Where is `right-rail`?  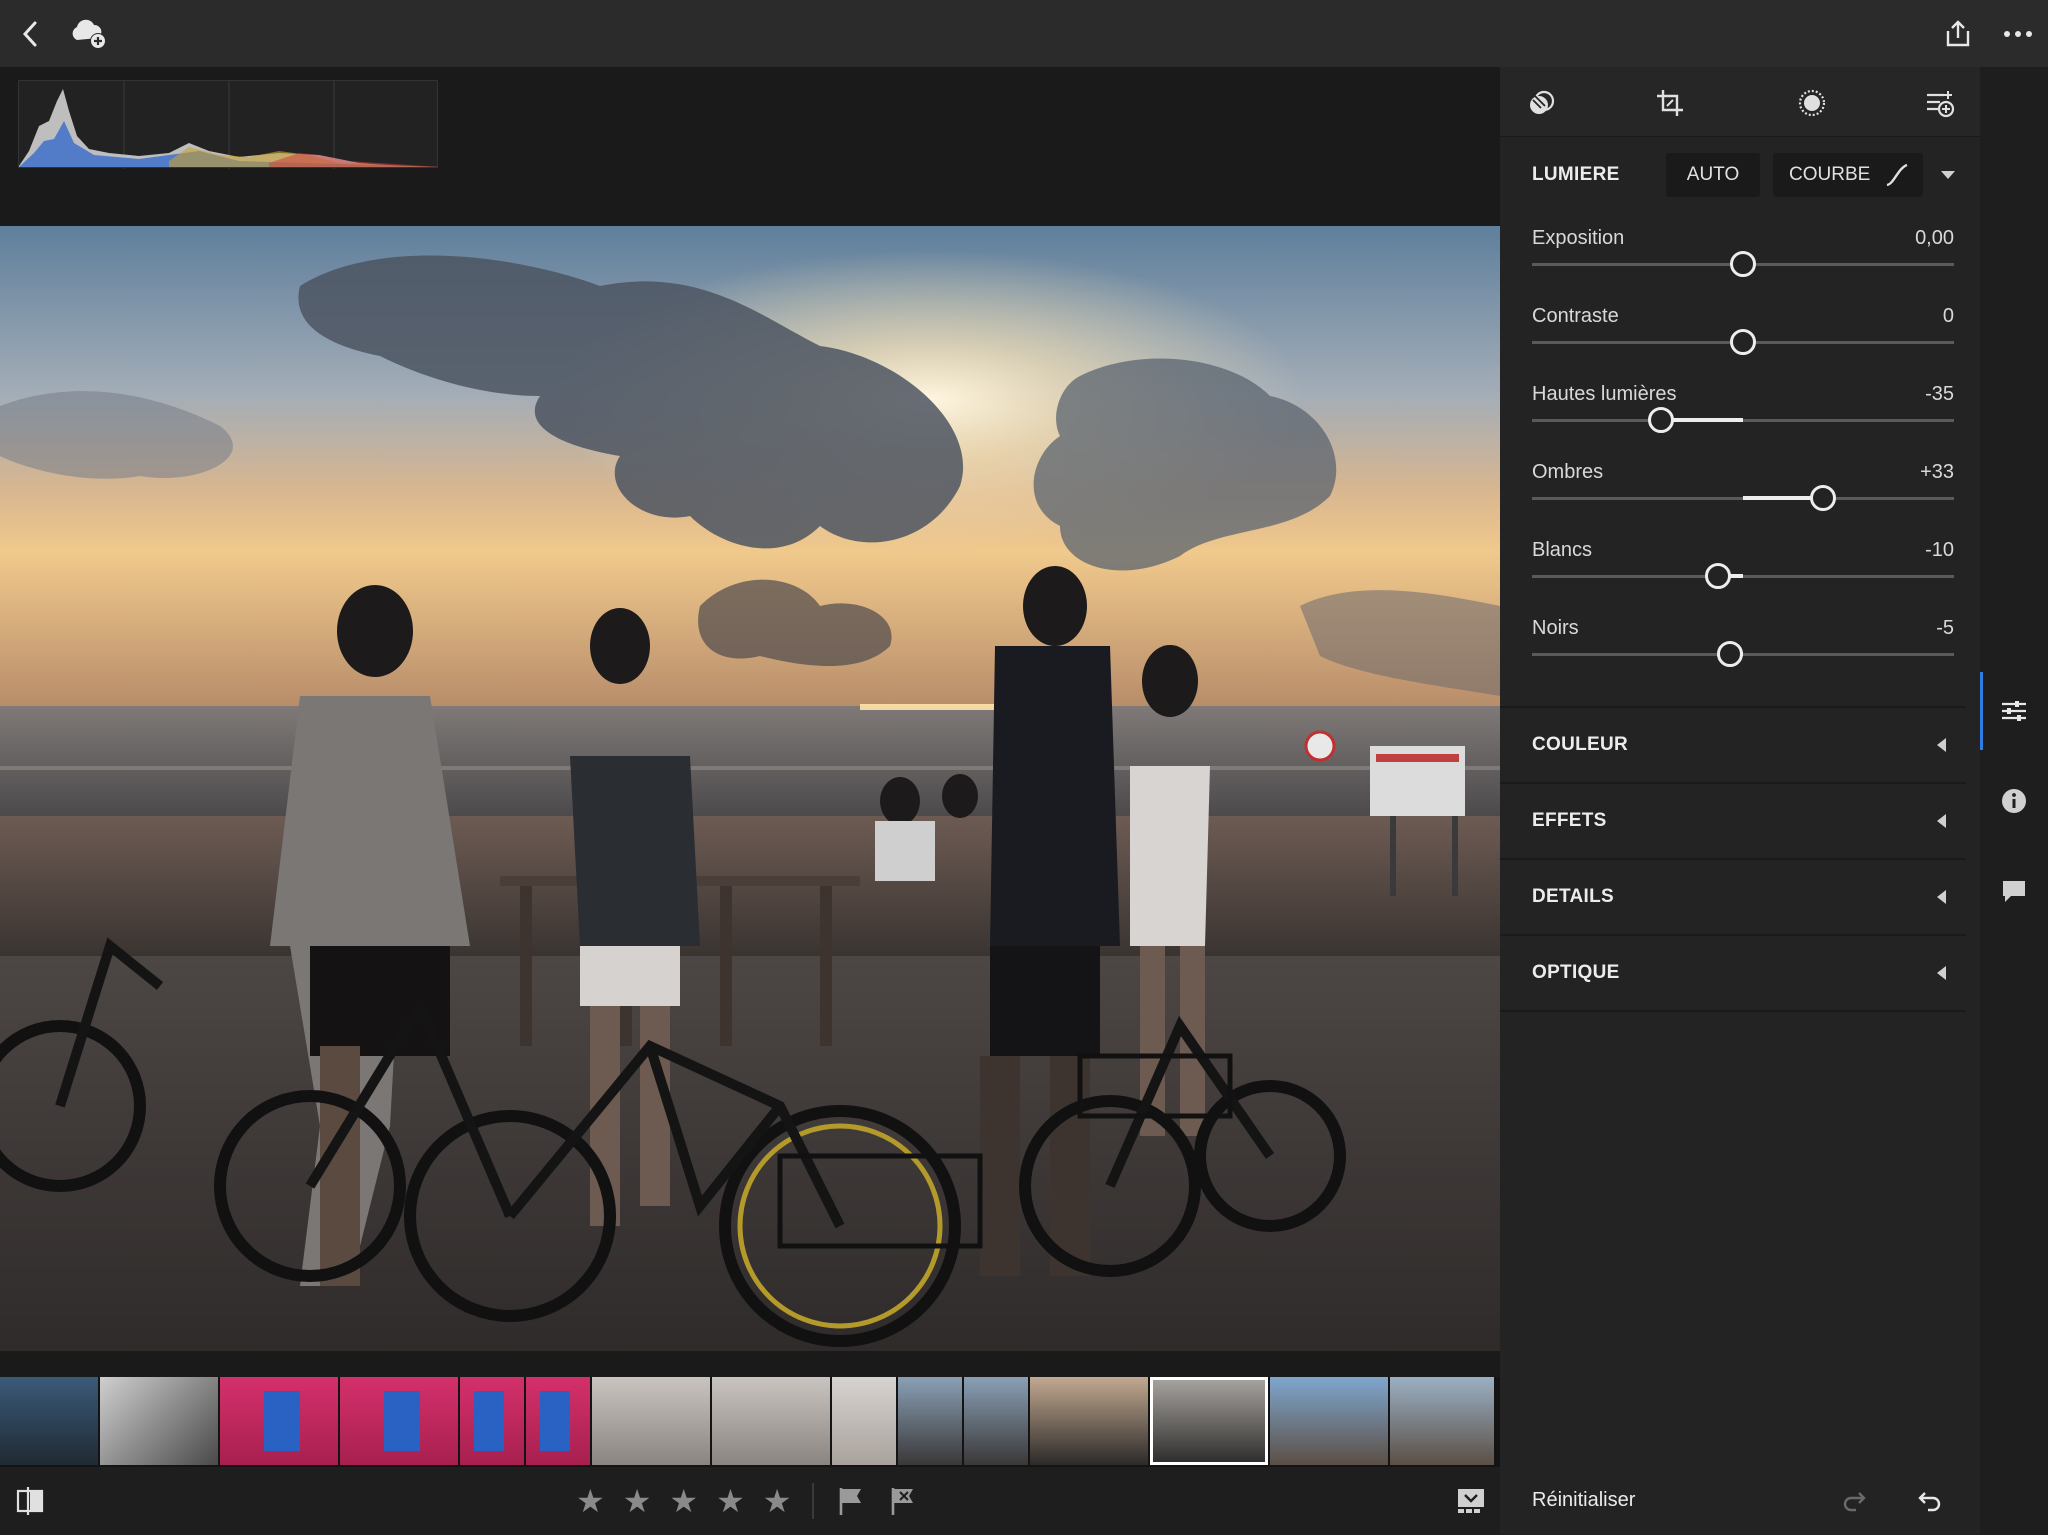 right-rail is located at coordinates (2014, 801).